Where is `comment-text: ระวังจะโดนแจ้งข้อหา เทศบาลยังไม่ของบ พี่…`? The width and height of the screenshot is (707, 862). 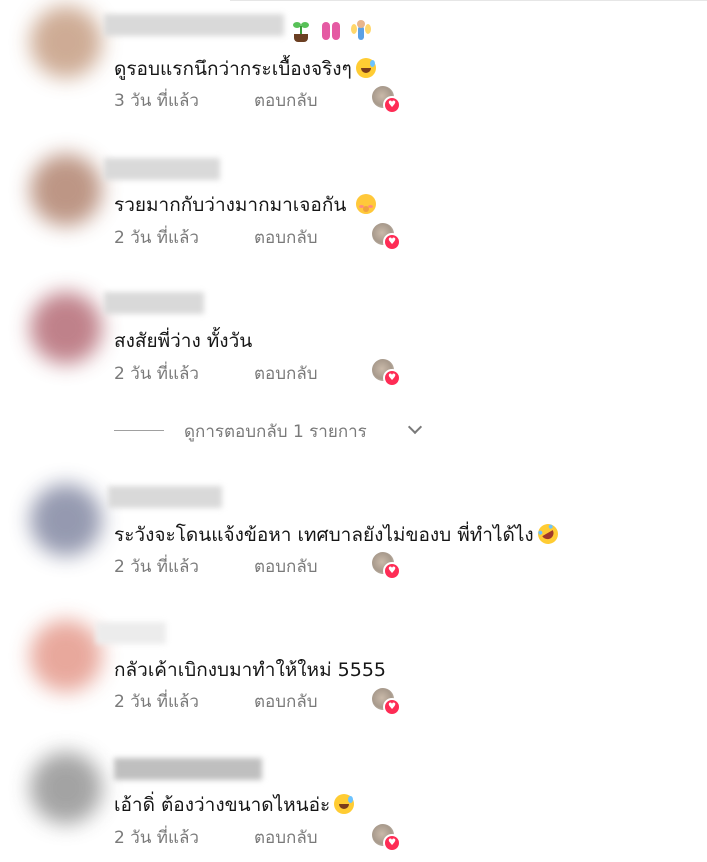
comment-text: ระวังจะโดนแจ้งข้อหา เทศบาลยังไม่ของบ พี่… is located at coordinates (338, 535).